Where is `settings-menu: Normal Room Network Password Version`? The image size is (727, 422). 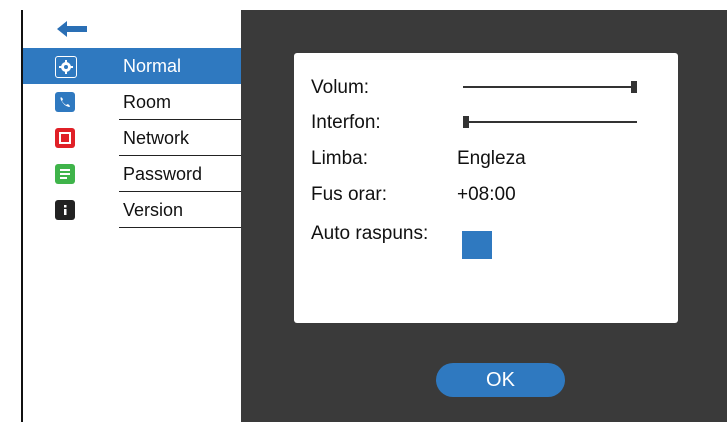 settings-menu: Normal Room Network Password Version is located at coordinates (132, 138).